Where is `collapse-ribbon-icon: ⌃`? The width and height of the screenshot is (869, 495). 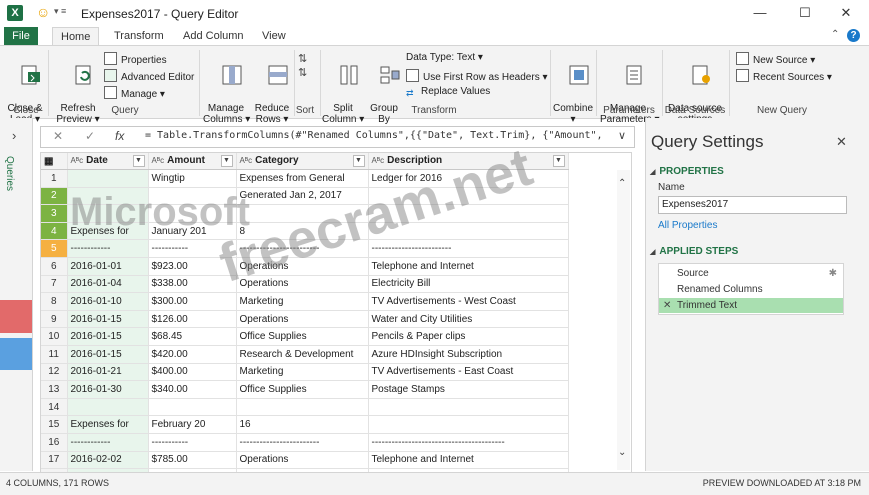 collapse-ribbon-icon: ⌃ is located at coordinates (835, 34).